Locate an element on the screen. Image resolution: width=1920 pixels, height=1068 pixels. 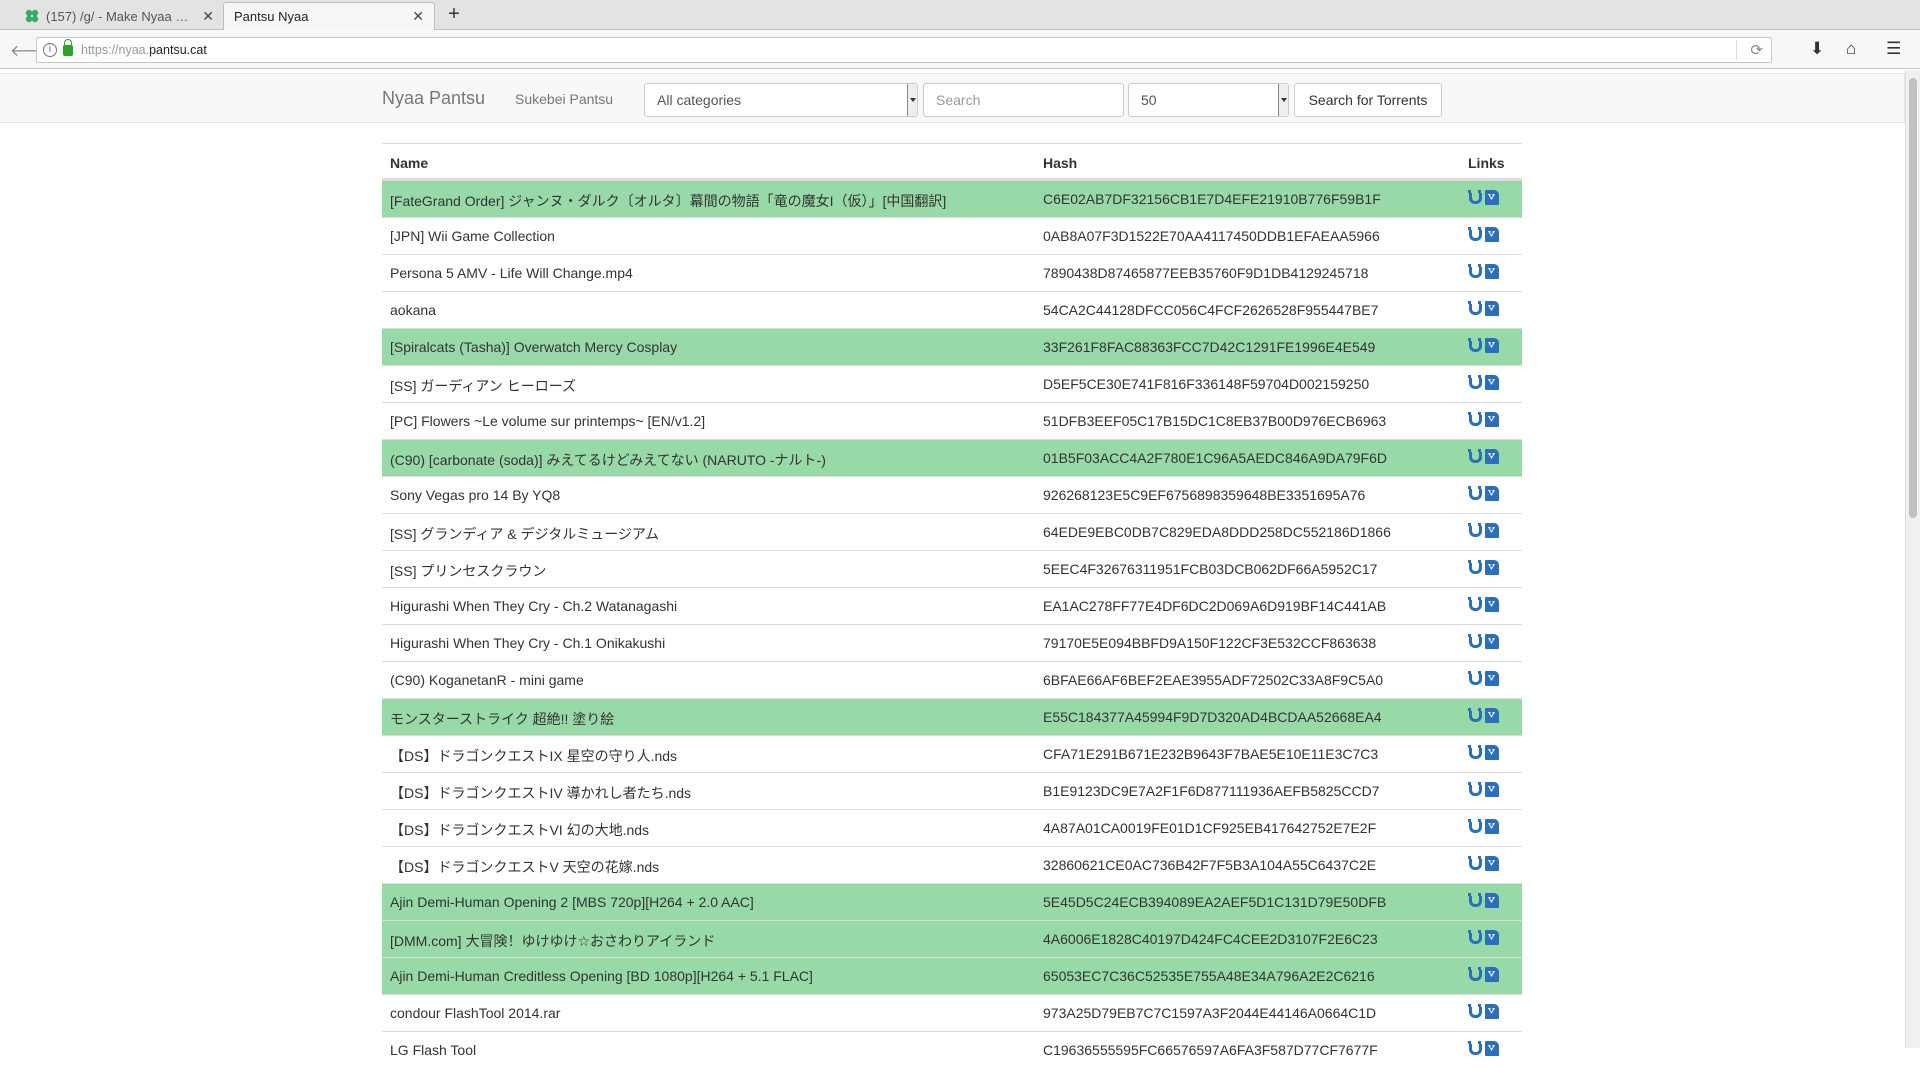
torrent-name-link: [SS] グランディア & デジタルミュージアム is located at coordinates (524, 534).